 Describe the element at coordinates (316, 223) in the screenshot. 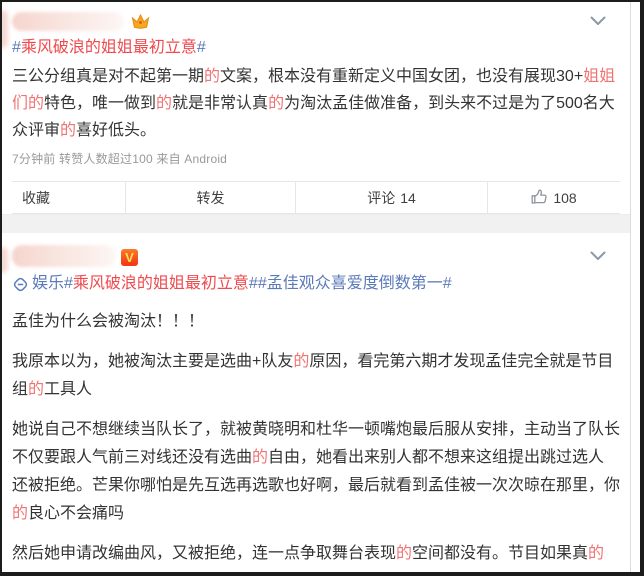

I see `feed-separator` at that location.